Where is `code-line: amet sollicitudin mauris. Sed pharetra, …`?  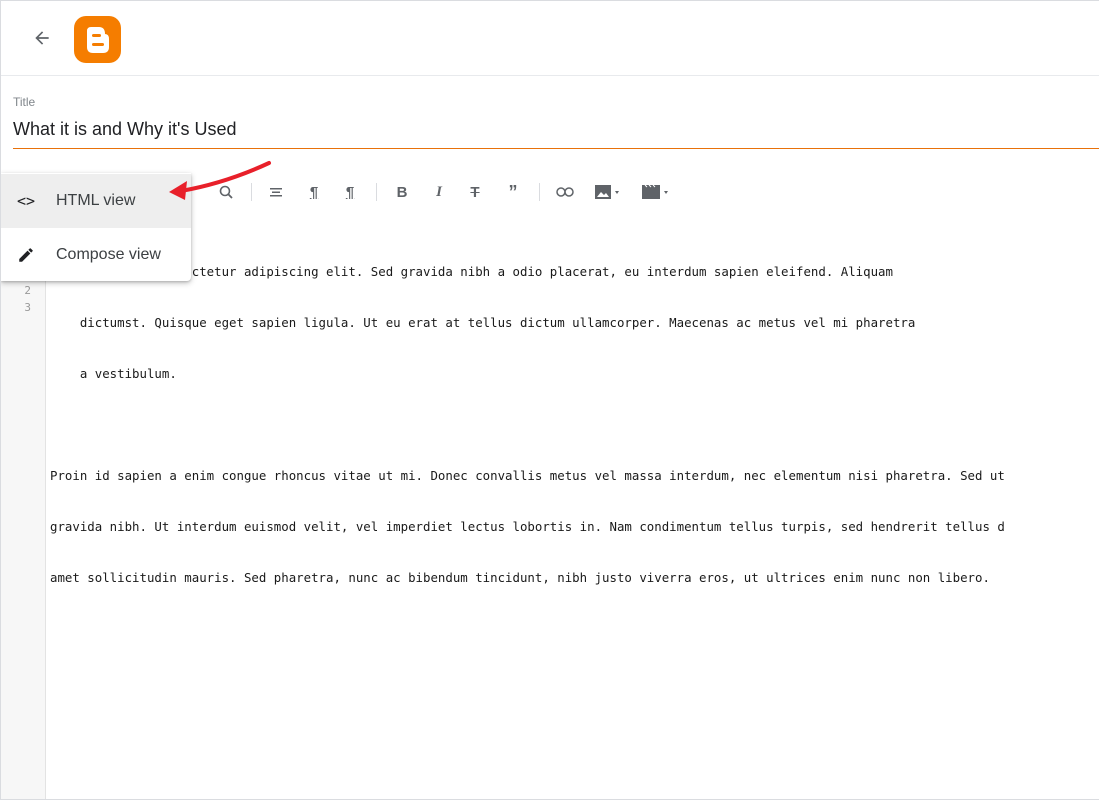
code-line: amet sollicitudin mauris. Sed pharetra, … is located at coordinates (520, 577).